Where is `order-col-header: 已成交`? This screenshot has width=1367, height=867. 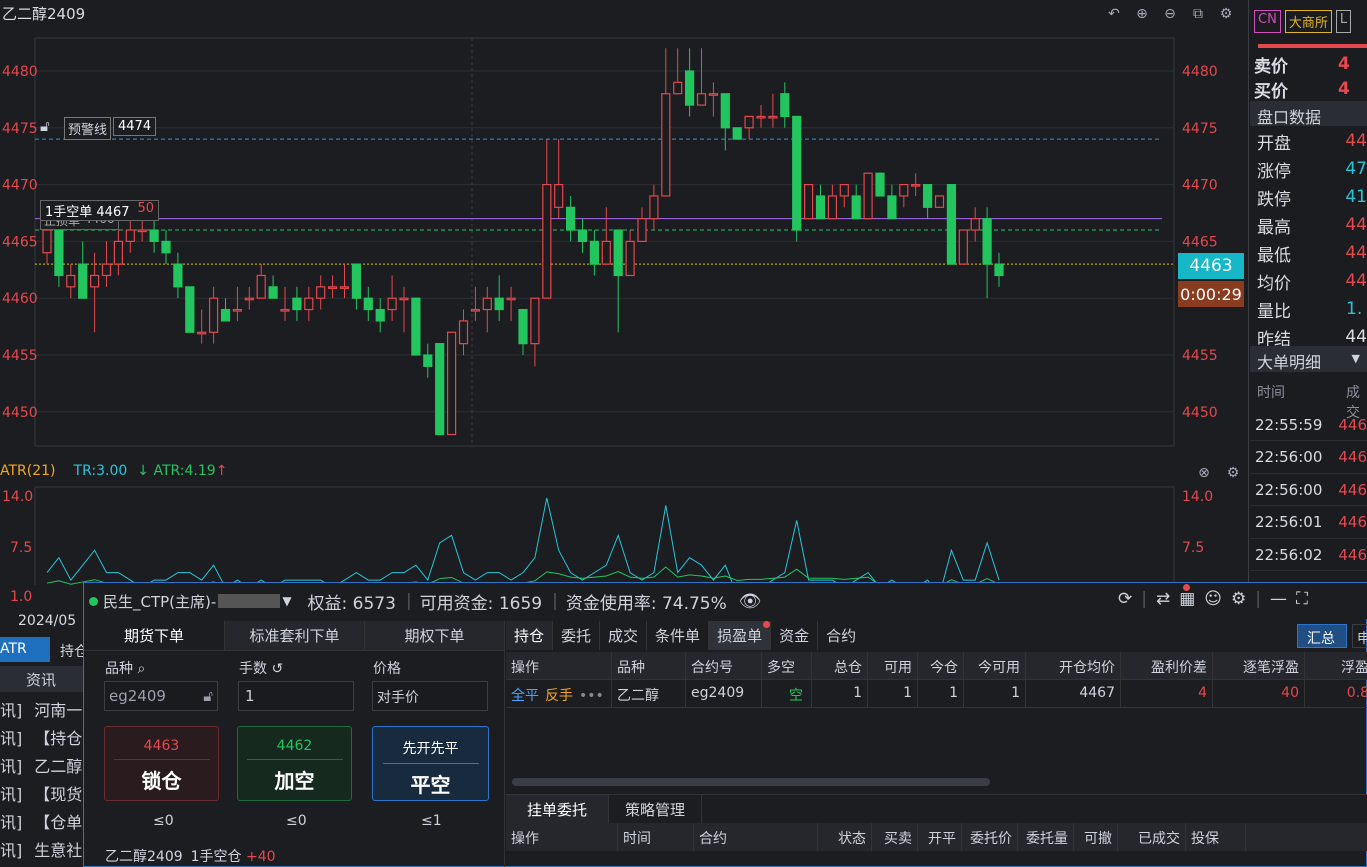
order-col-header: 已成交 is located at coordinates (1152, 837).